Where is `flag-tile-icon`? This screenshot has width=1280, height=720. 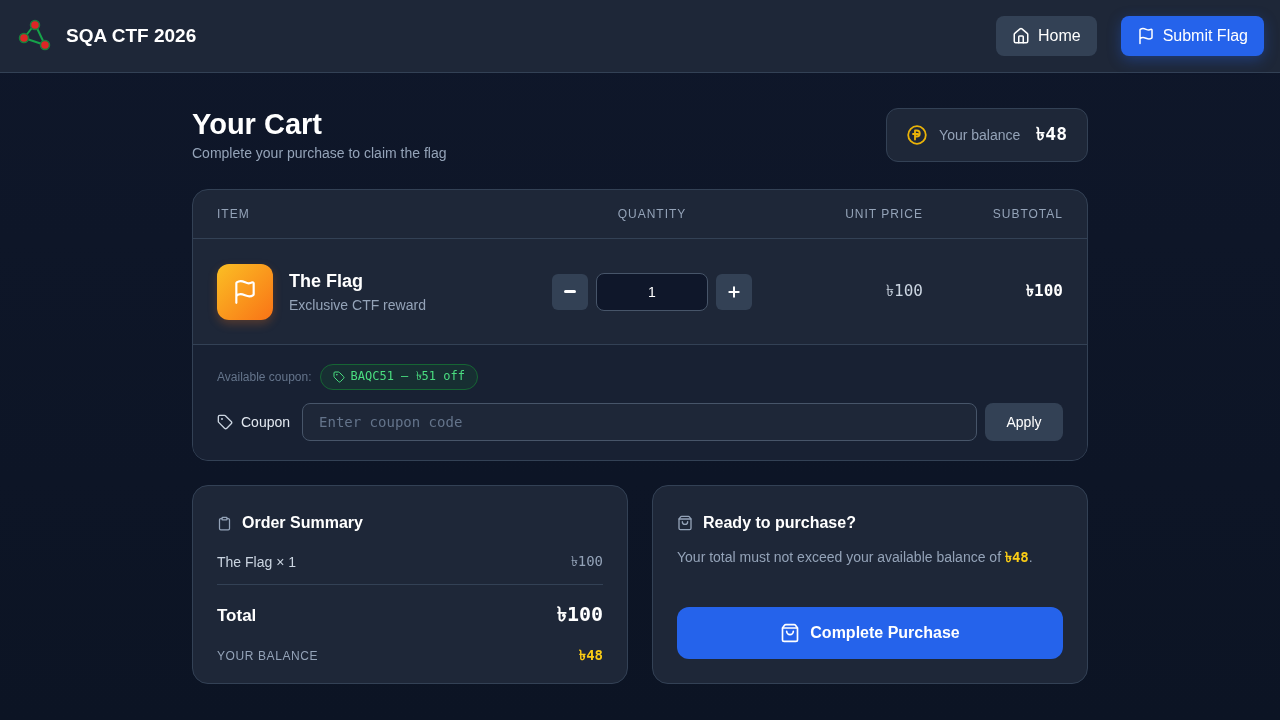 flag-tile-icon is located at coordinates (245, 291).